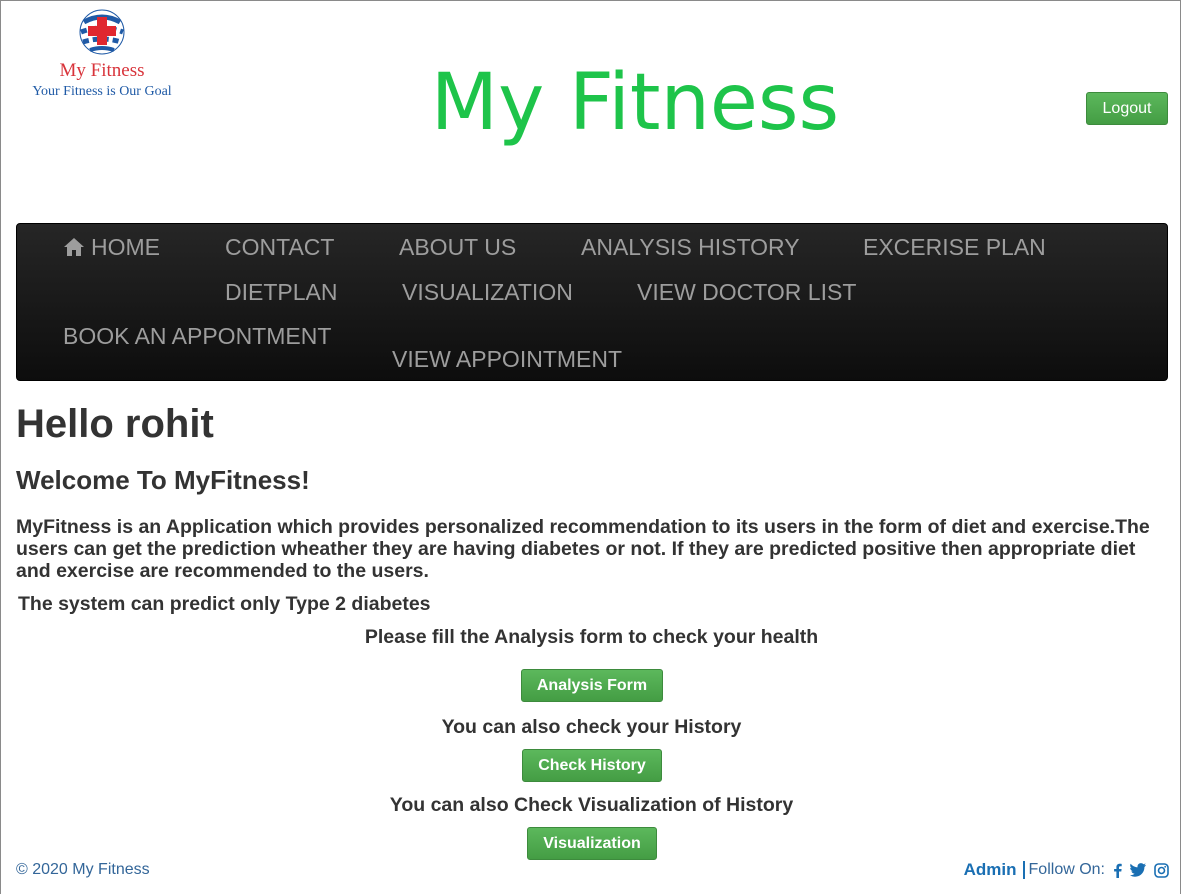  Describe the element at coordinates (279, 247) in the screenshot. I see `nav-contact: CONTACT` at that location.